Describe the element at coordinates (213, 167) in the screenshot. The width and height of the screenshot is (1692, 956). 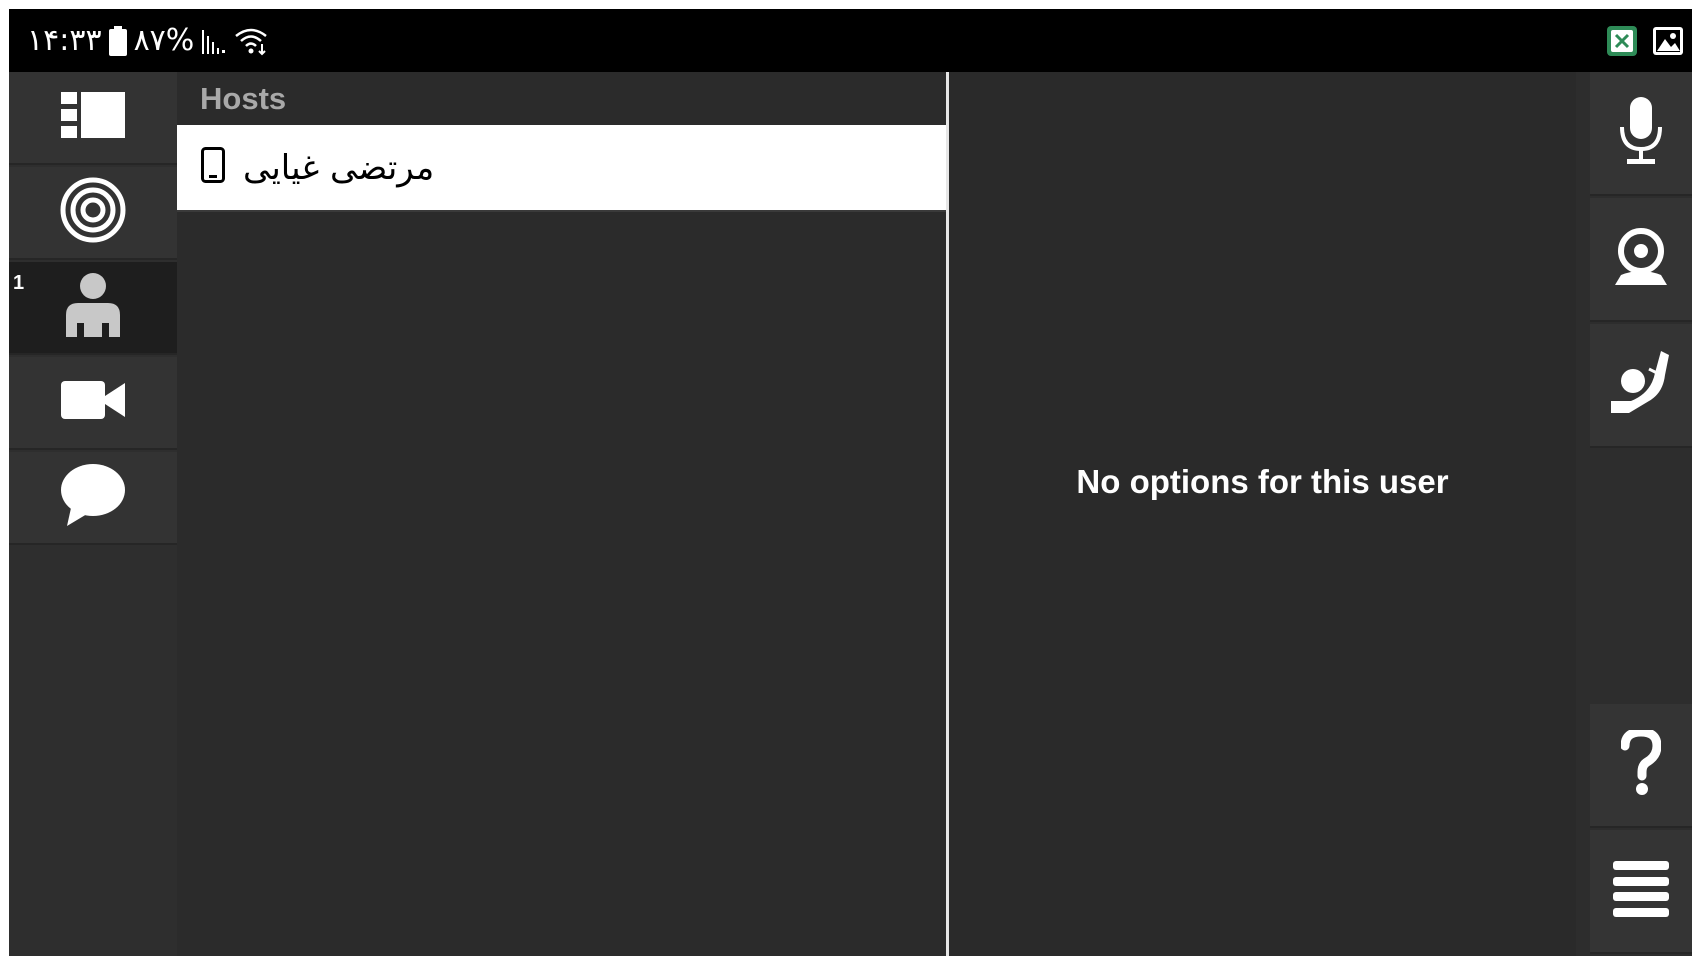
I see `phone-icon` at that location.